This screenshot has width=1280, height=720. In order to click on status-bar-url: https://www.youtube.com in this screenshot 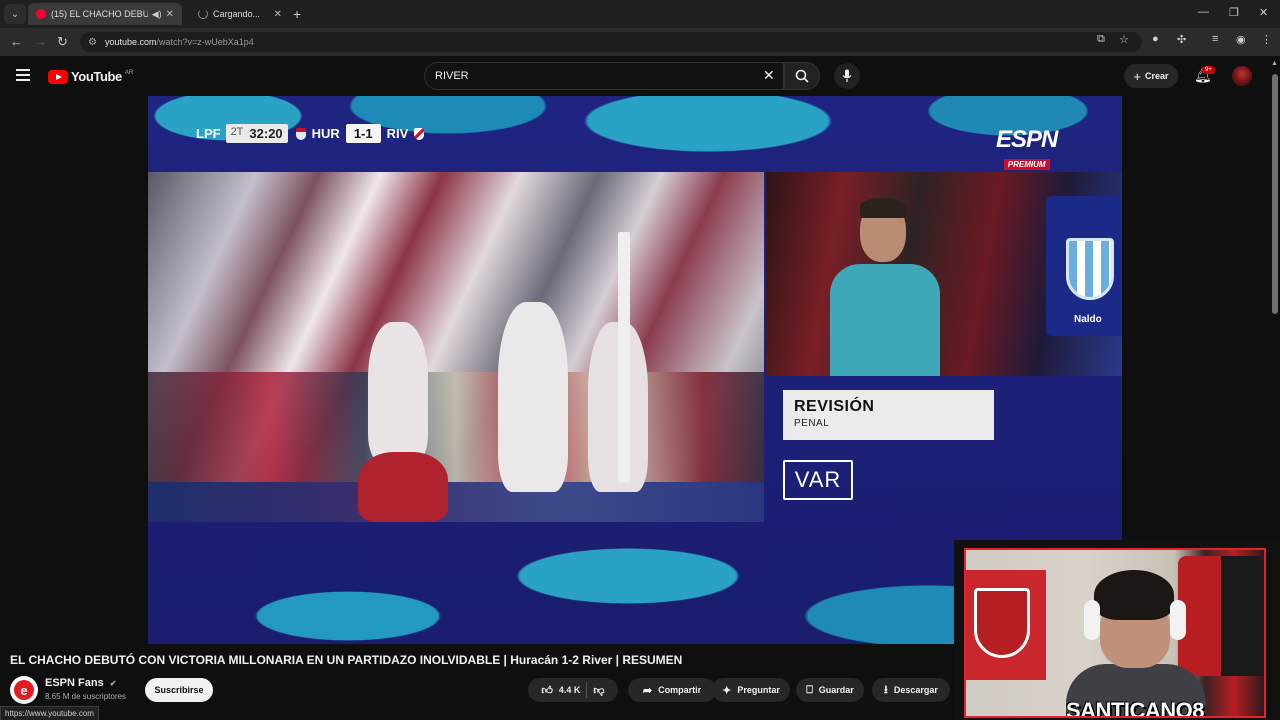, I will do `click(49, 713)`.